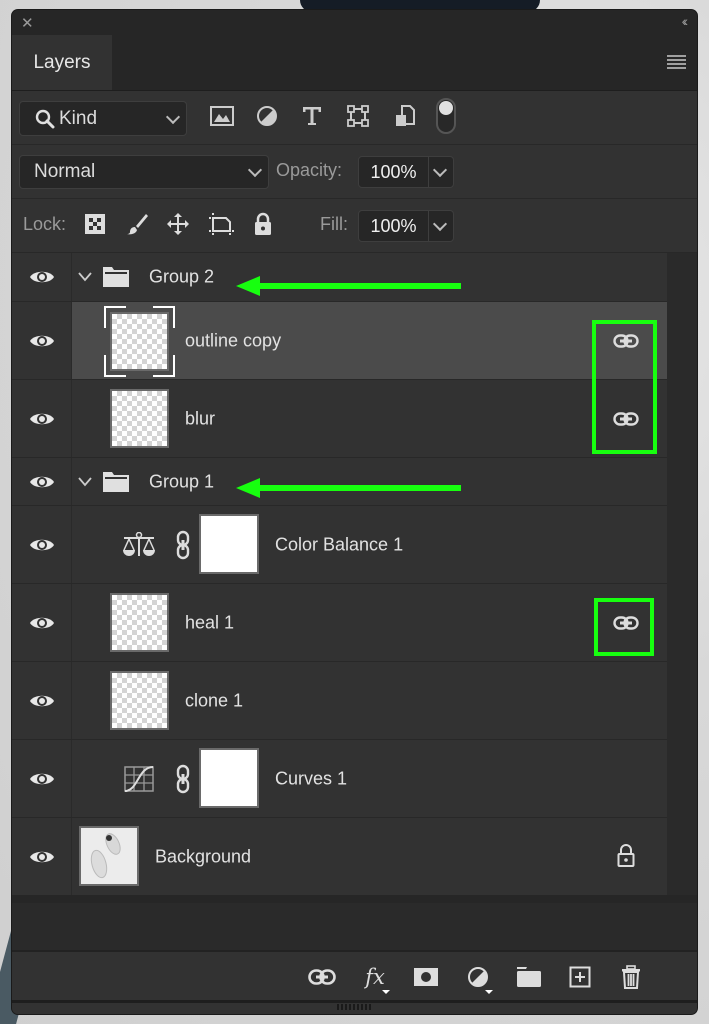 The image size is (709, 1024). What do you see at coordinates (263, 224) in the screenshot?
I see `lock-all-icon` at bounding box center [263, 224].